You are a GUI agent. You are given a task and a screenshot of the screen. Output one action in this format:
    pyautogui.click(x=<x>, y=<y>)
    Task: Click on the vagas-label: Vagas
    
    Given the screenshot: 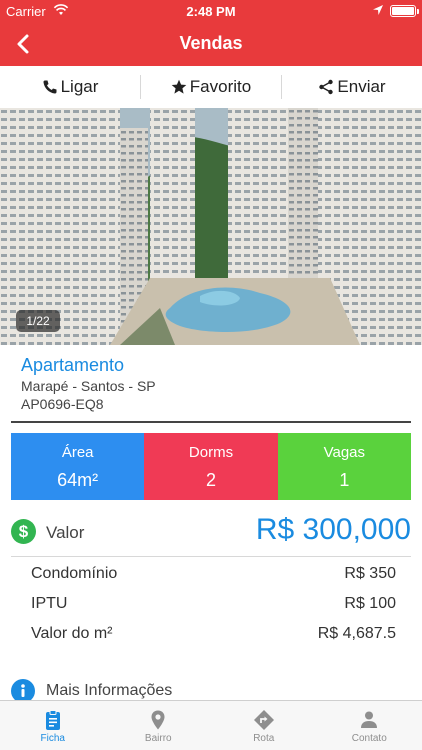 What is the action you would take?
    pyautogui.click(x=344, y=452)
    